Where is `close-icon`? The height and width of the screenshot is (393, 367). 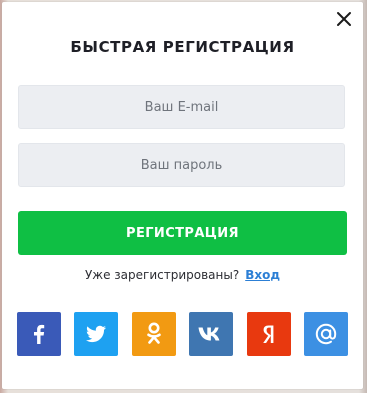 close-icon is located at coordinates (344, 19).